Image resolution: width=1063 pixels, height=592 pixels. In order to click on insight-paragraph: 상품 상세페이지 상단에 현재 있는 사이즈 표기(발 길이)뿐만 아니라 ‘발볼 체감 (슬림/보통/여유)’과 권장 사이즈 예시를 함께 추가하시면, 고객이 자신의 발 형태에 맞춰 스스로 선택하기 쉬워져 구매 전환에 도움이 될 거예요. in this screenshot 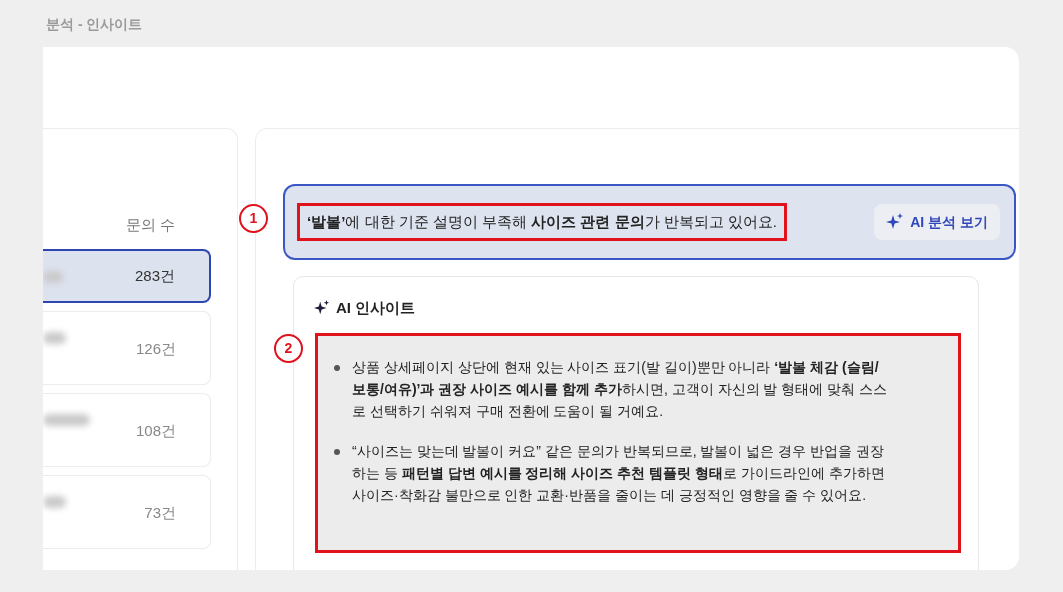, I will do `click(620, 389)`.